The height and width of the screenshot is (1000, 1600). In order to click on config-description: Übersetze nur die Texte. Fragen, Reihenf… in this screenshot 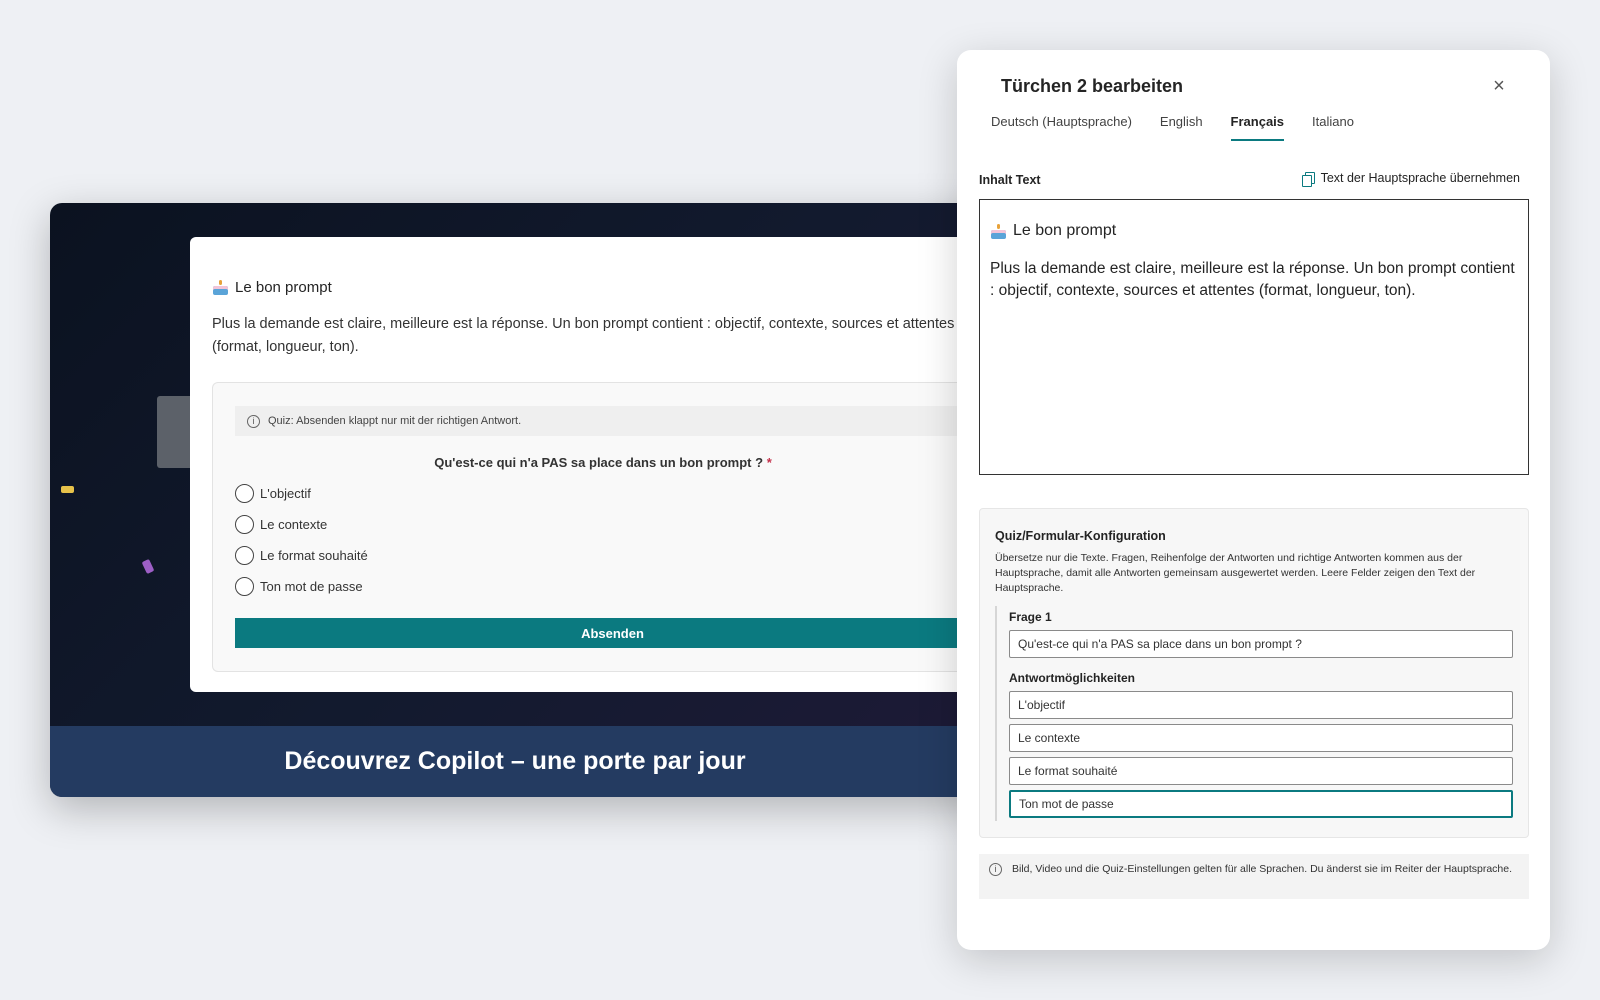, I will do `click(1235, 573)`.